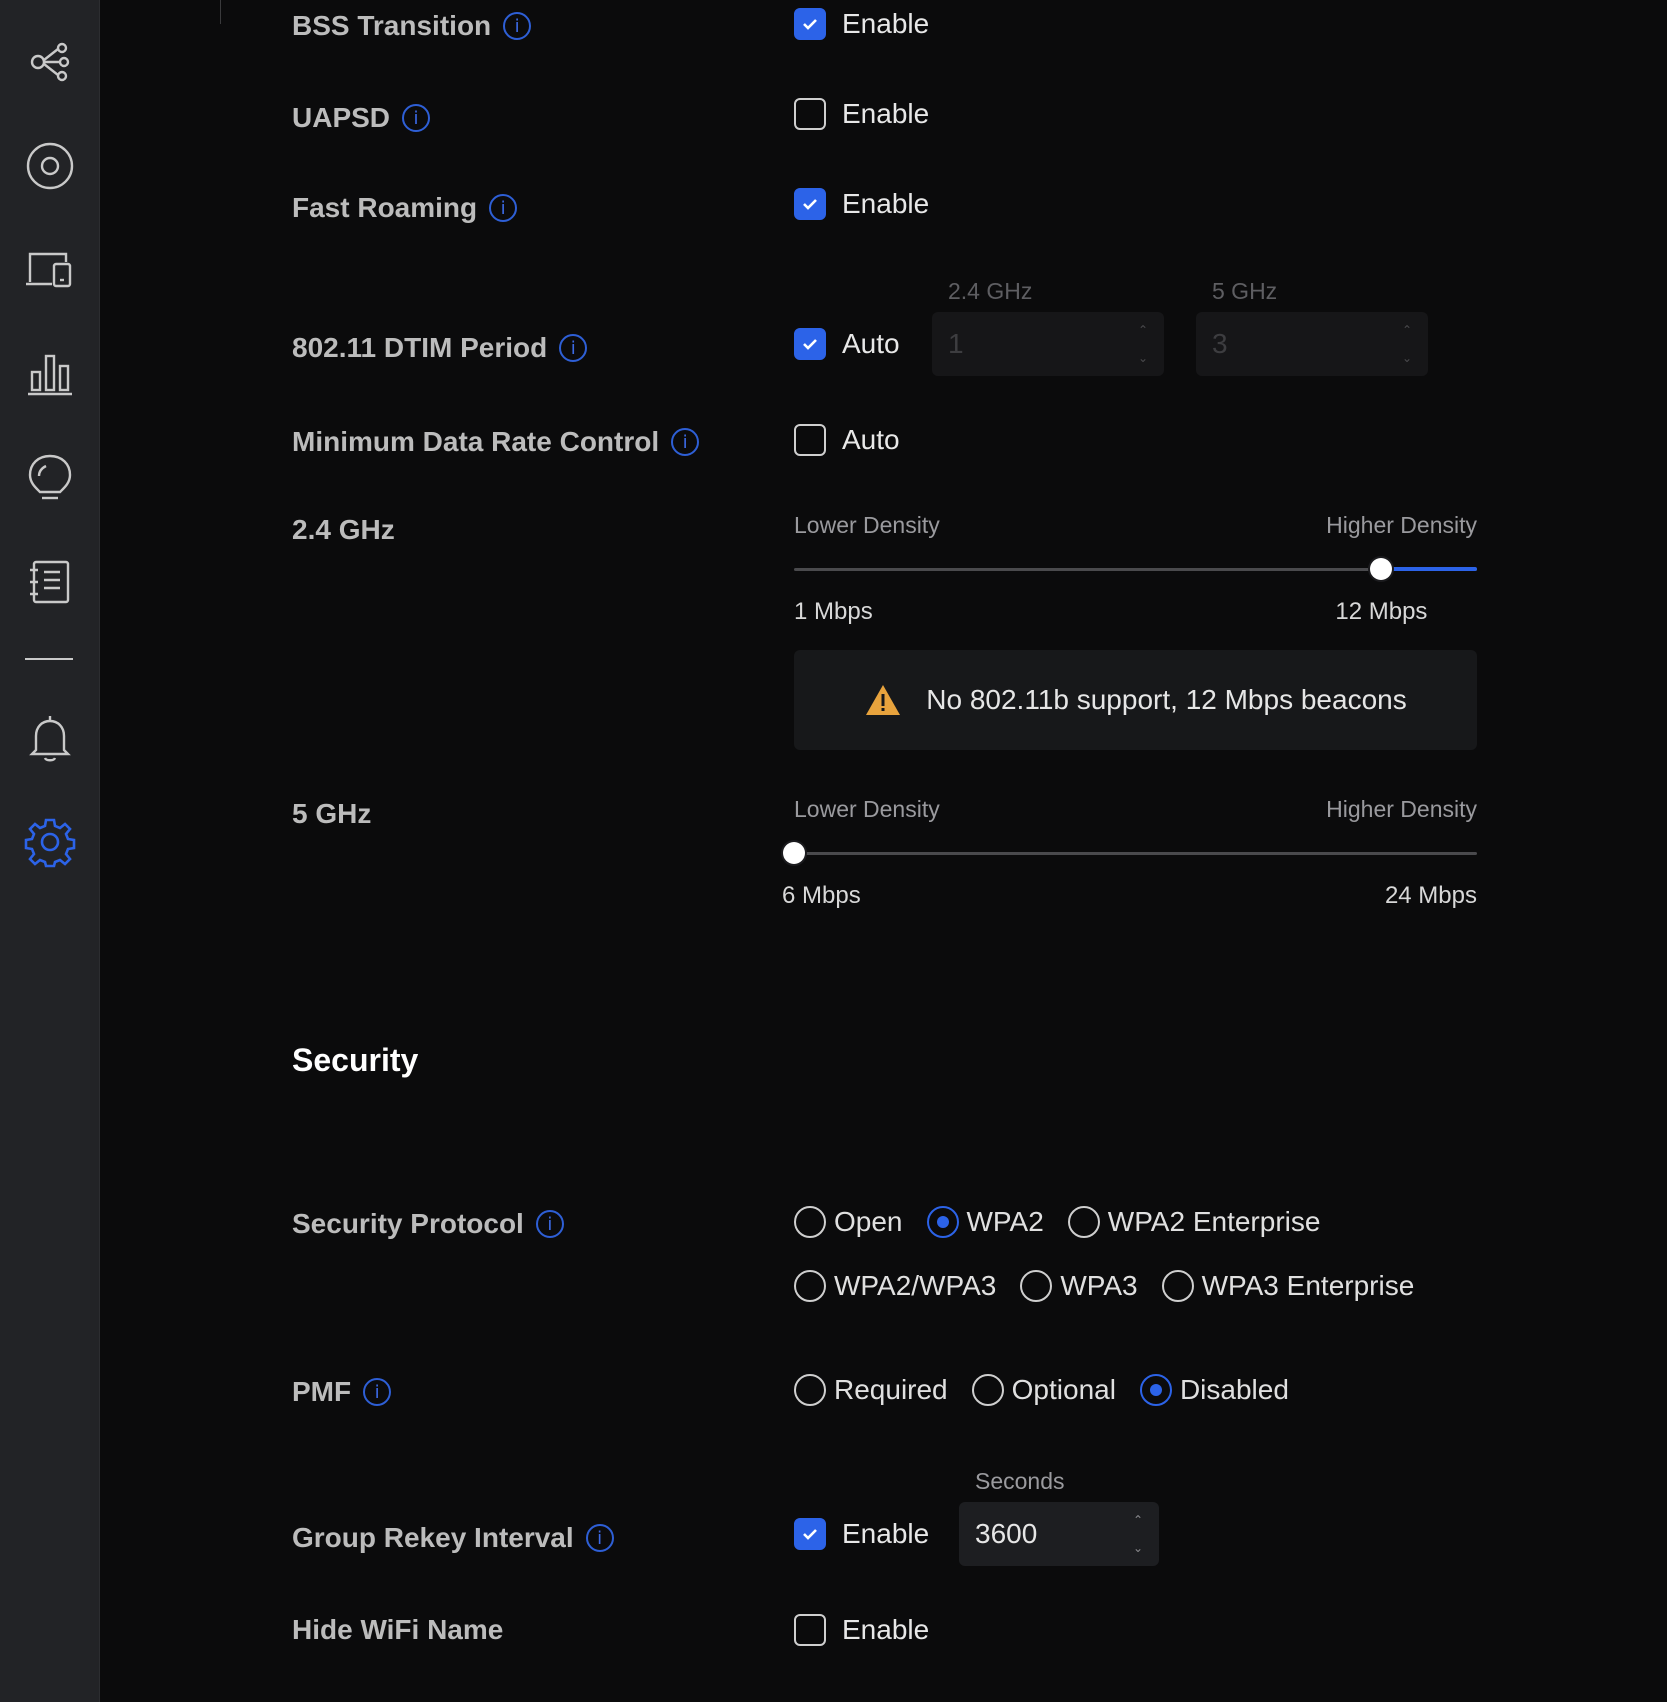  I want to click on dtim-auto-checkbox: Auto, so click(847, 344).